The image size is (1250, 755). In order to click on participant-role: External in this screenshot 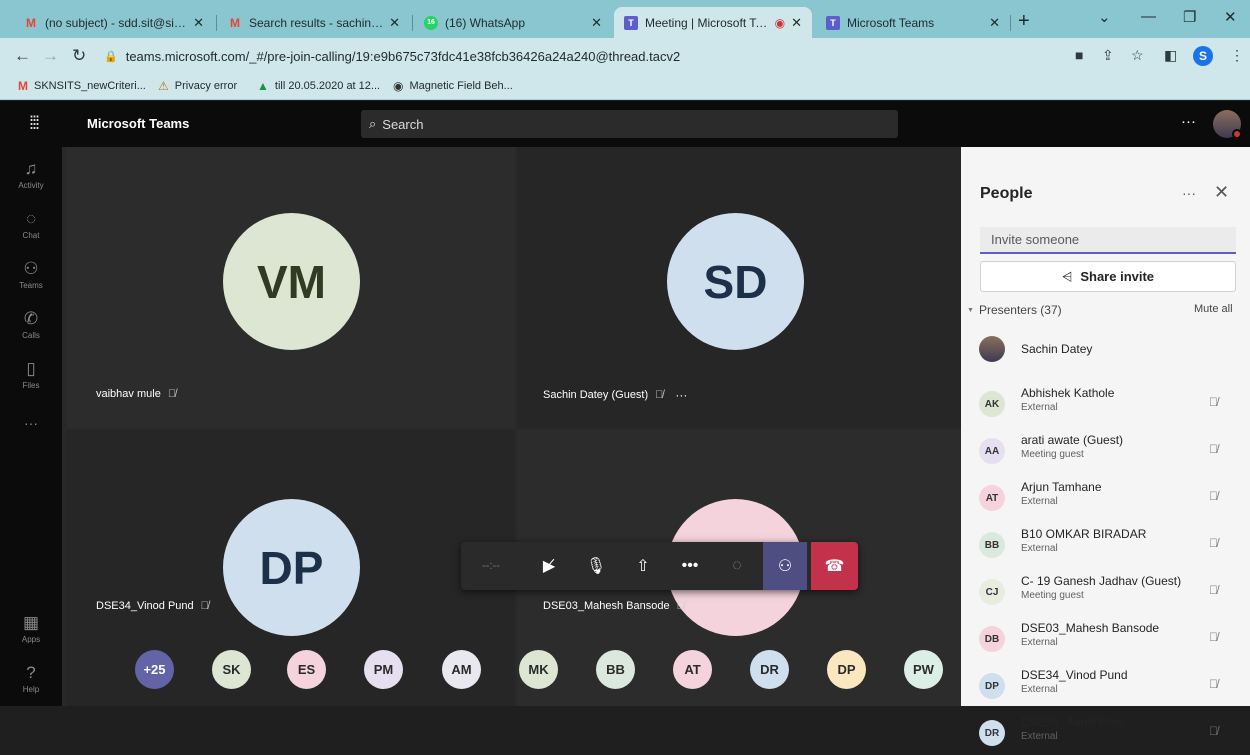, I will do `click(1039, 689)`.